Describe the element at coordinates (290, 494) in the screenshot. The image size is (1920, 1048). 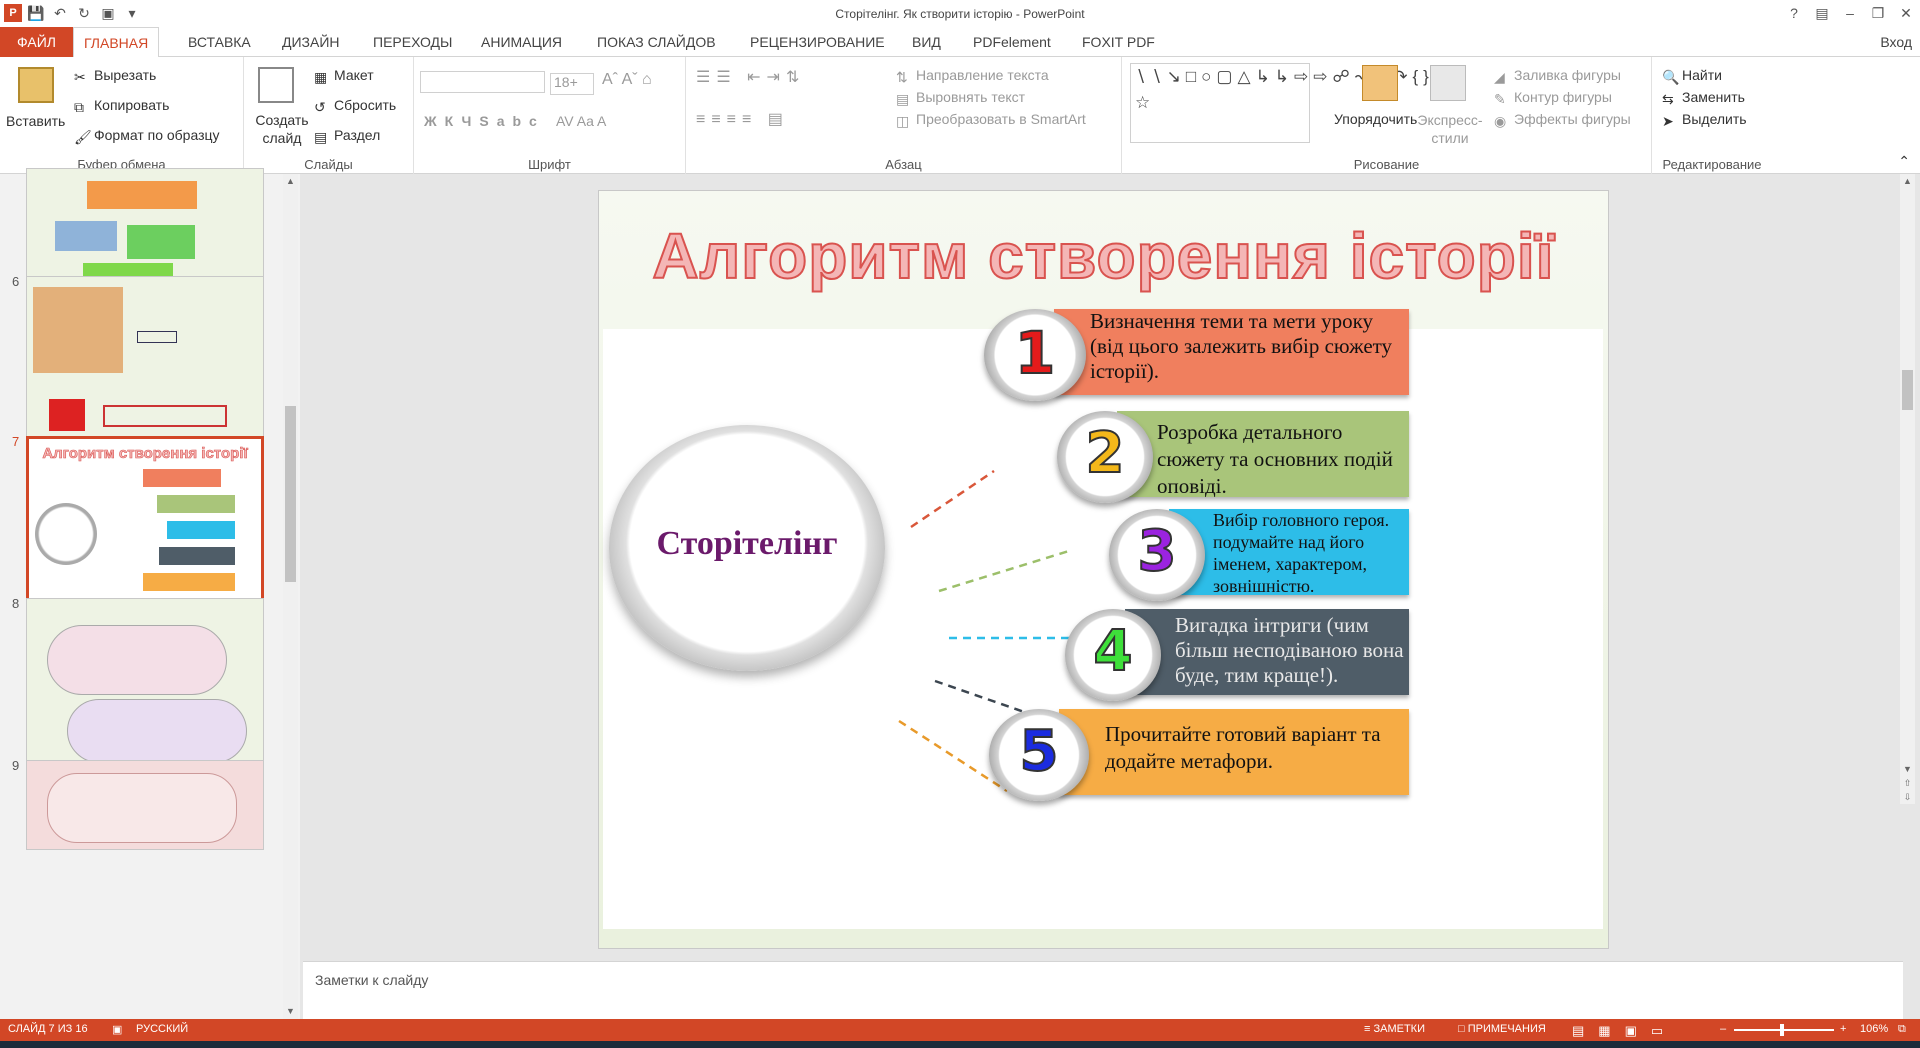
I see `thumbnail-scroll-thumb` at that location.